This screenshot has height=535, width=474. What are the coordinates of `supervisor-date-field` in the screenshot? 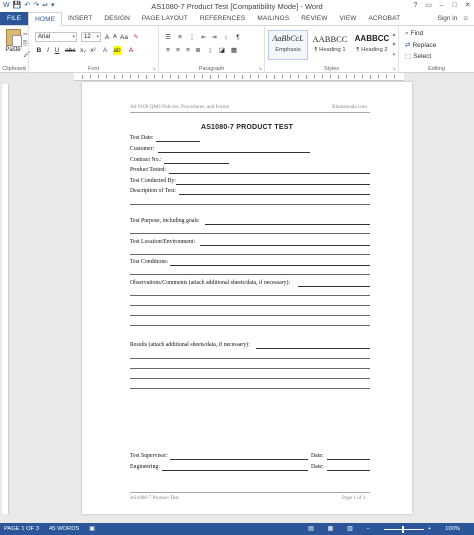 It's located at (348, 459).